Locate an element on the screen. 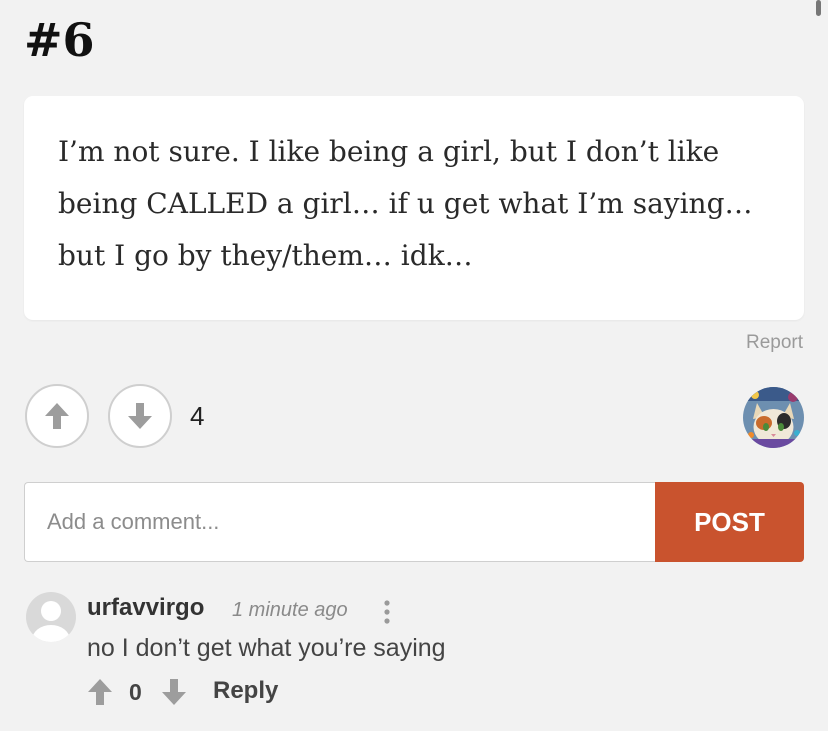 The width and height of the screenshot is (828, 731). more-vertical-icon is located at coordinates (387, 612).